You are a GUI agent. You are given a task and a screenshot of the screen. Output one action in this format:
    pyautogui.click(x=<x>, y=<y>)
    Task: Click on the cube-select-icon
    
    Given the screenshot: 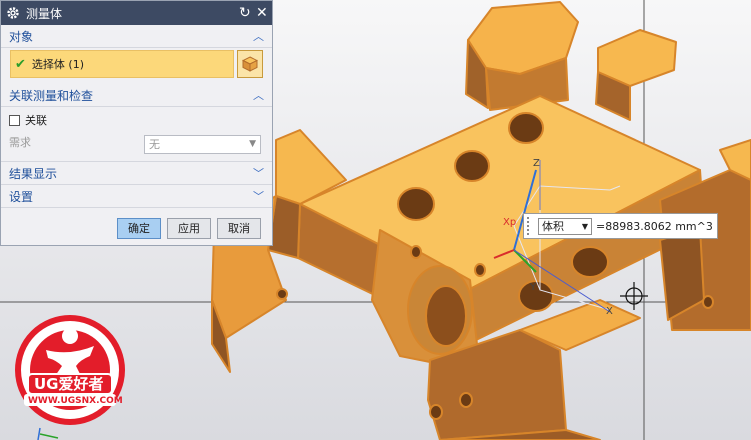 What is the action you would take?
    pyautogui.click(x=250, y=64)
    